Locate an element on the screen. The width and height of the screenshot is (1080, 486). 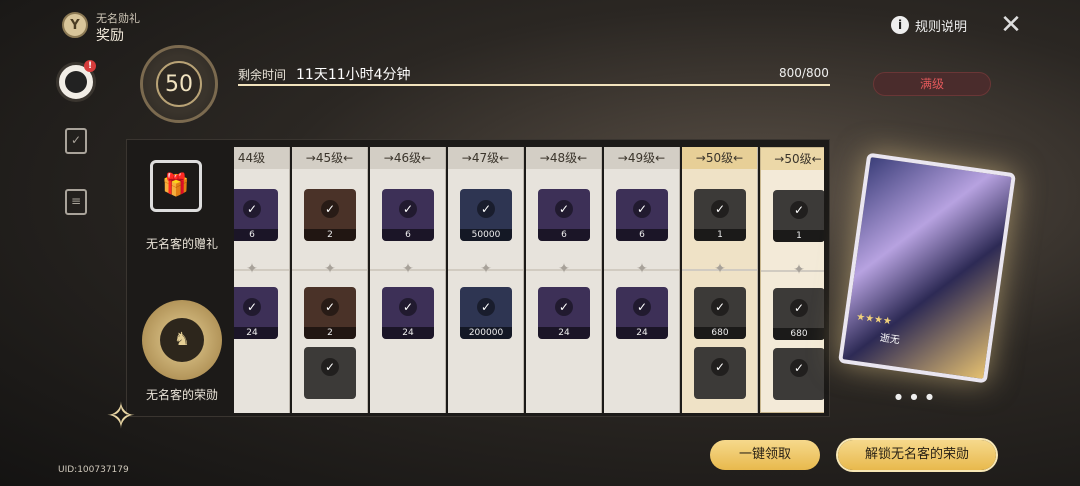
user-uid: UID:100737179 is located at coordinates (93, 470).